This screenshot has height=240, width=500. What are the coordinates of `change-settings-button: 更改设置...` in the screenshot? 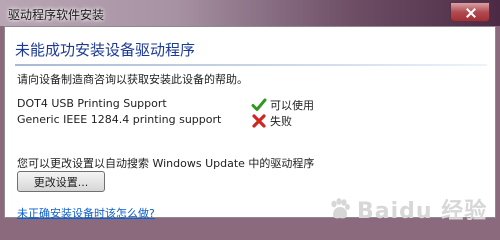 It's located at (61, 181).